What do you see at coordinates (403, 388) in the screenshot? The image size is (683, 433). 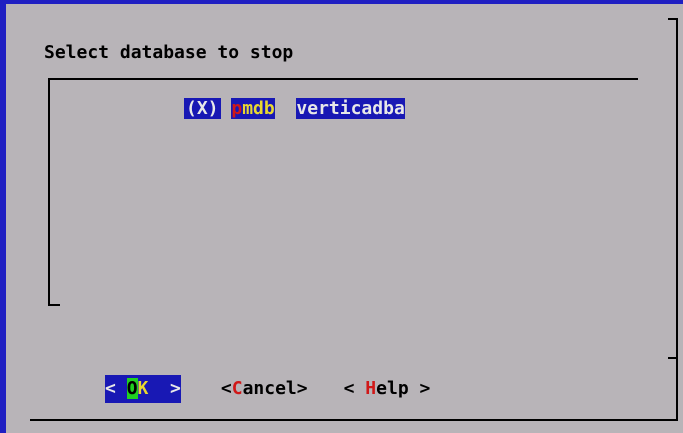 I see `help-button-label-rest: elp >` at bounding box center [403, 388].